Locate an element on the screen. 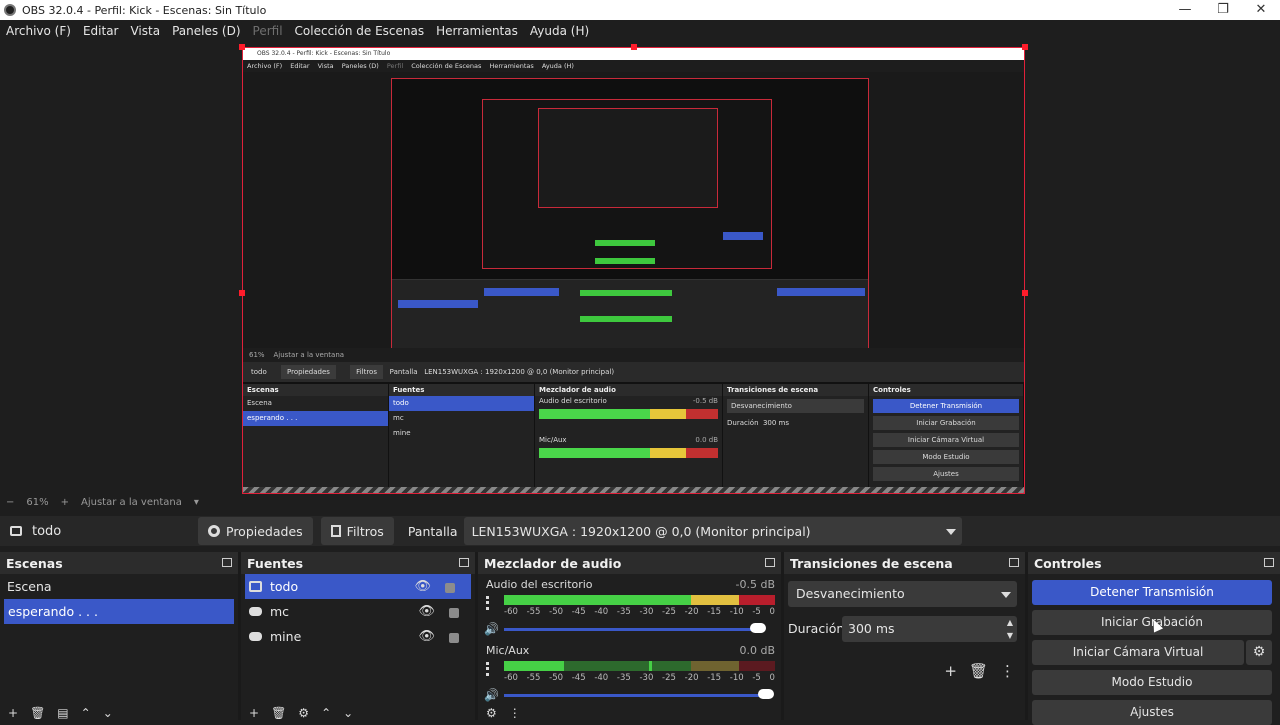  preview-inner-dock-title: Escenas is located at coordinates (315, 390).